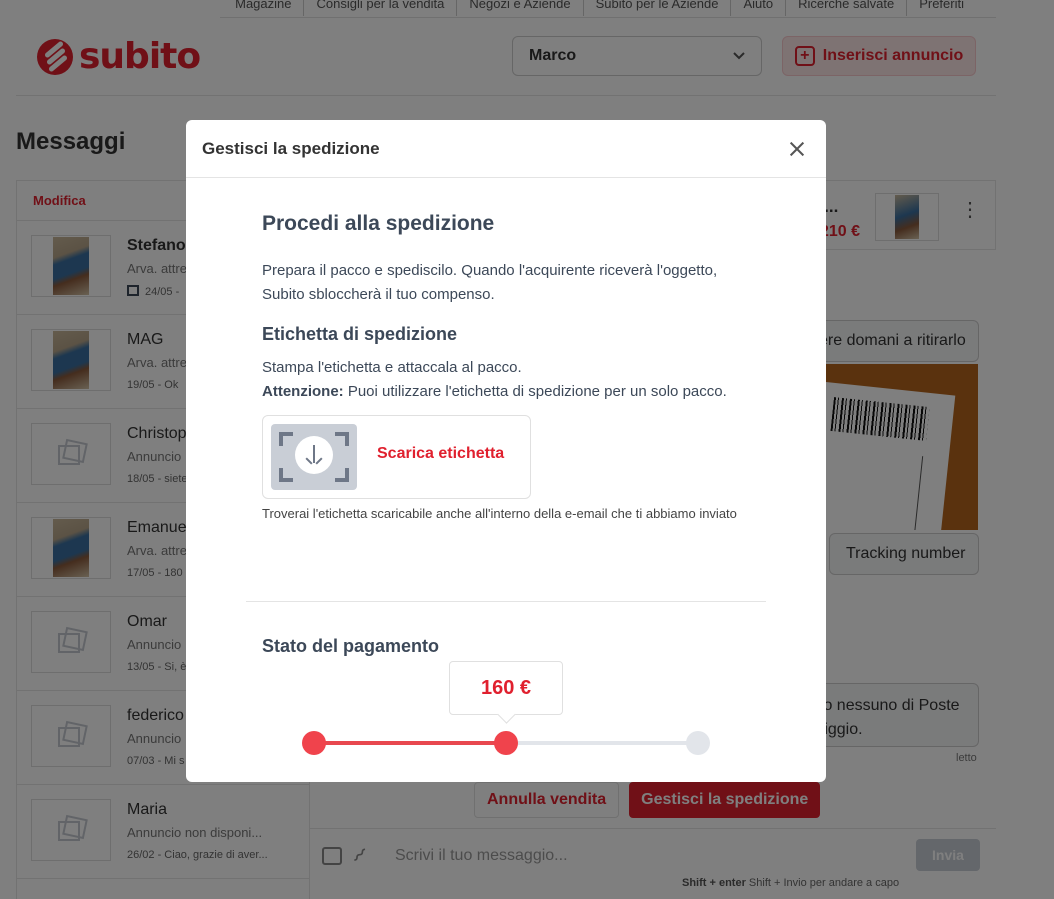 This screenshot has height=899, width=1054. What do you see at coordinates (506, 601) in the screenshot?
I see `section-divider` at bounding box center [506, 601].